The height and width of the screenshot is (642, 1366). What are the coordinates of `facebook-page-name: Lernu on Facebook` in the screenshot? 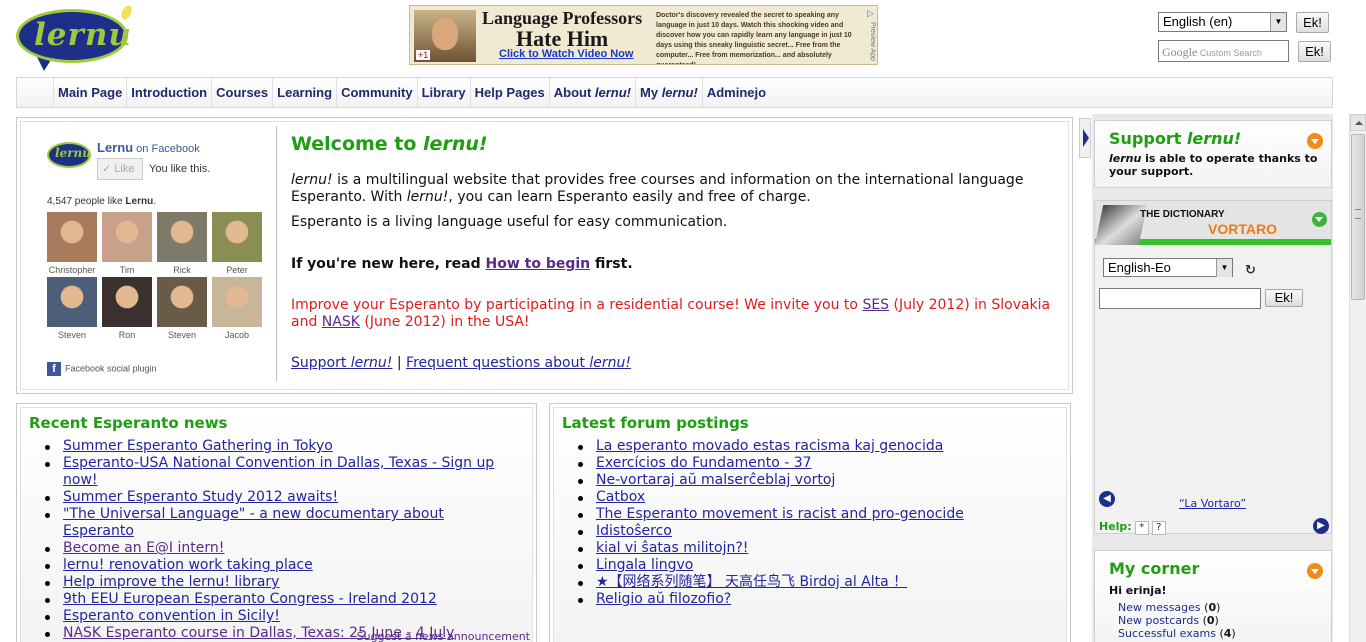 It's located at (148, 147).